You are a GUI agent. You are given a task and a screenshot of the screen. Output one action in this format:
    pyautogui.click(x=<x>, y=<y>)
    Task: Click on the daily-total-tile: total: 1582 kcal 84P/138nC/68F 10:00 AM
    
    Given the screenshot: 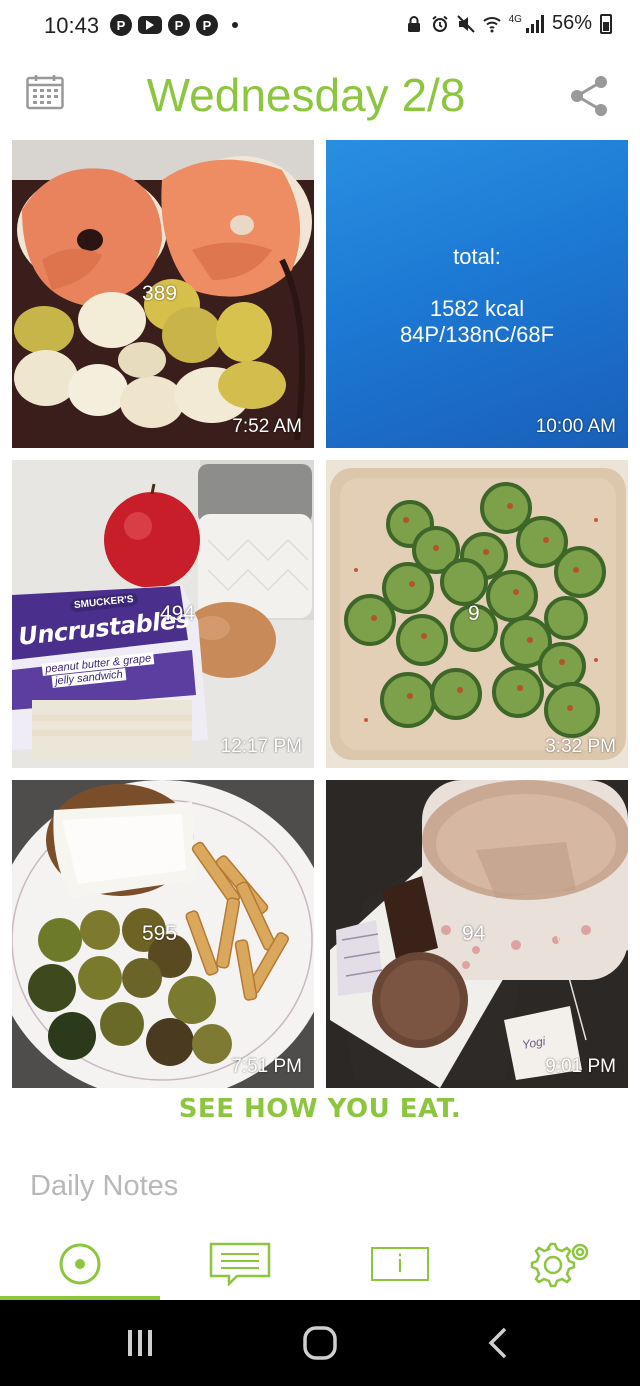 What is the action you would take?
    pyautogui.click(x=477, y=294)
    